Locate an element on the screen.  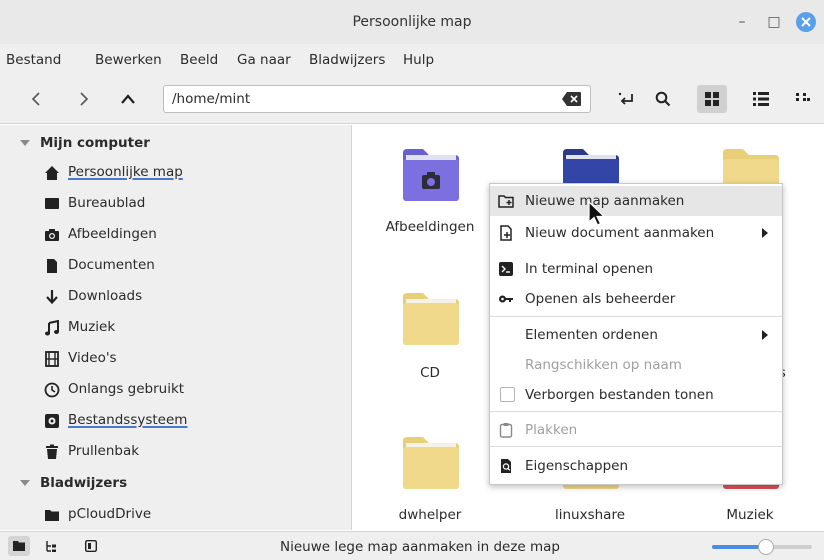
new-folder-icon is located at coordinates (506, 201).